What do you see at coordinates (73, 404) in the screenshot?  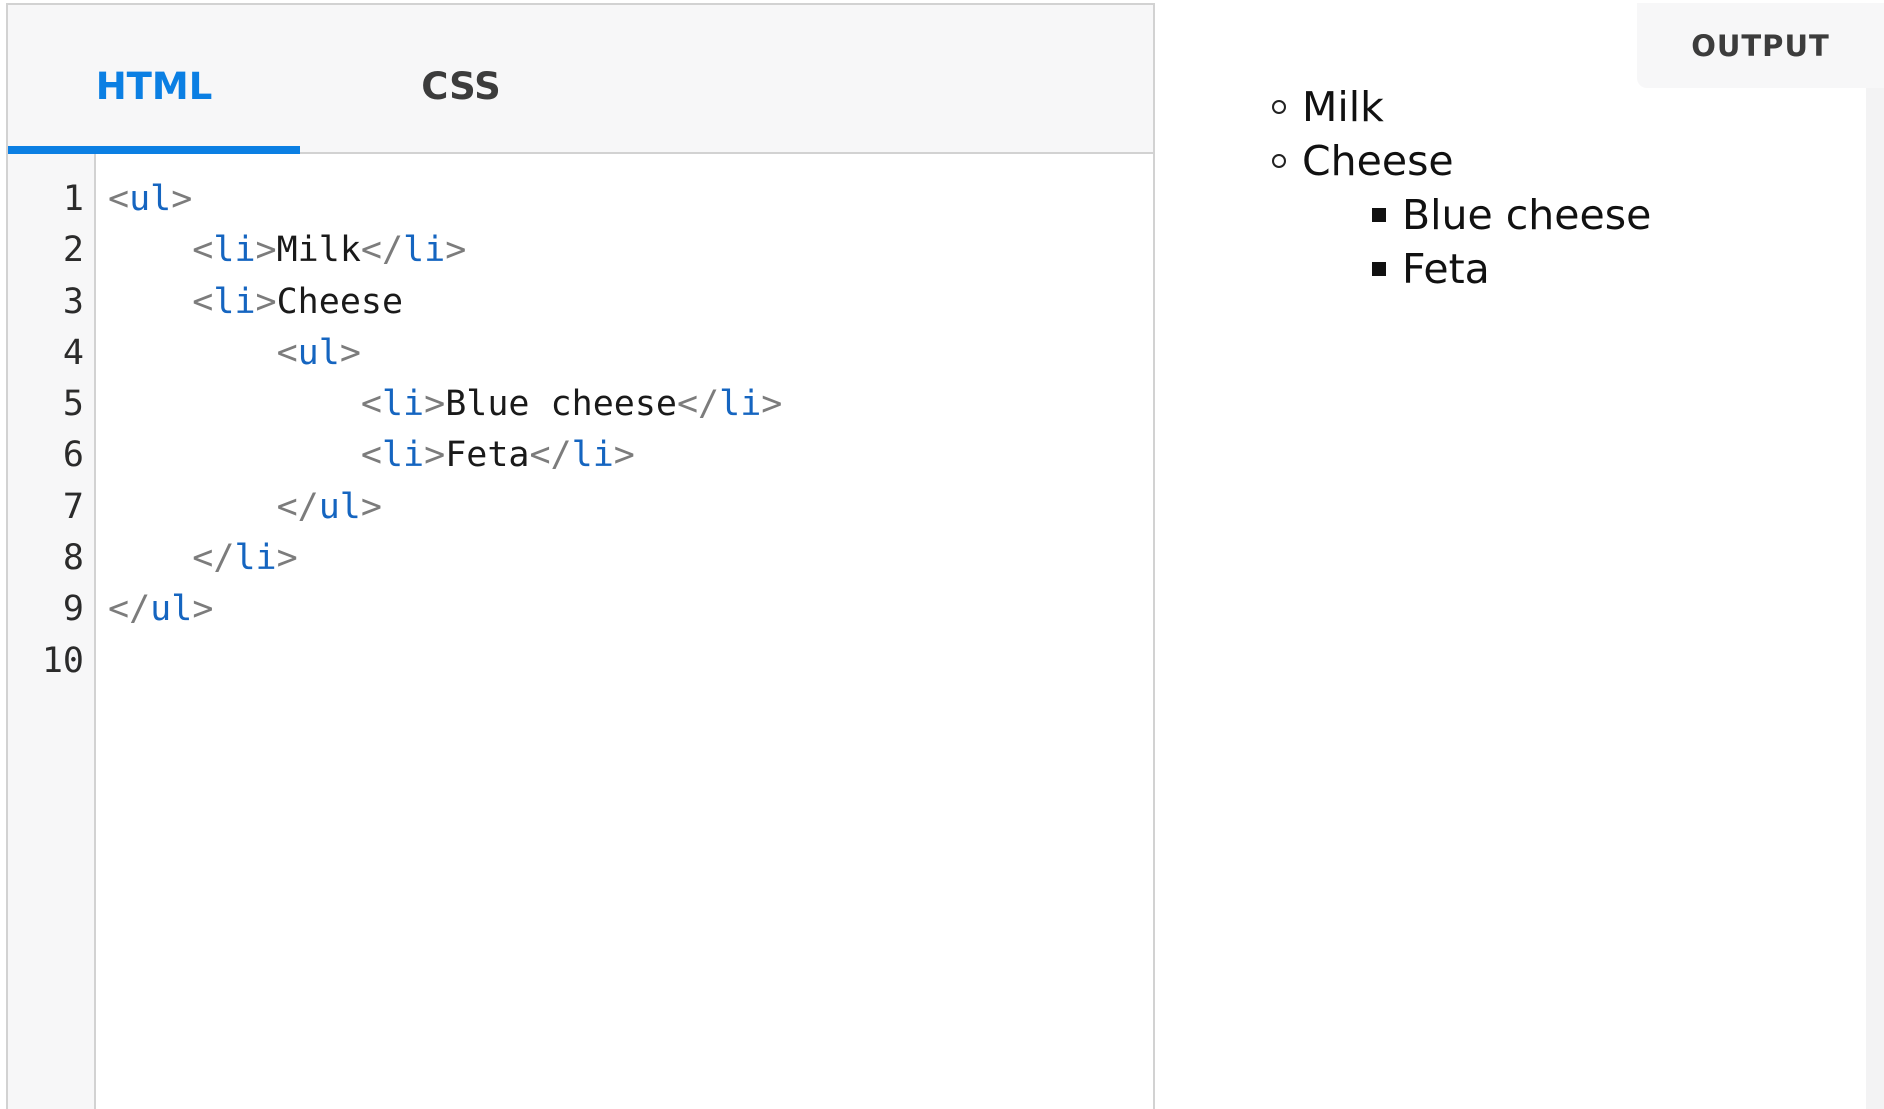 I see `line-number: 5` at bounding box center [73, 404].